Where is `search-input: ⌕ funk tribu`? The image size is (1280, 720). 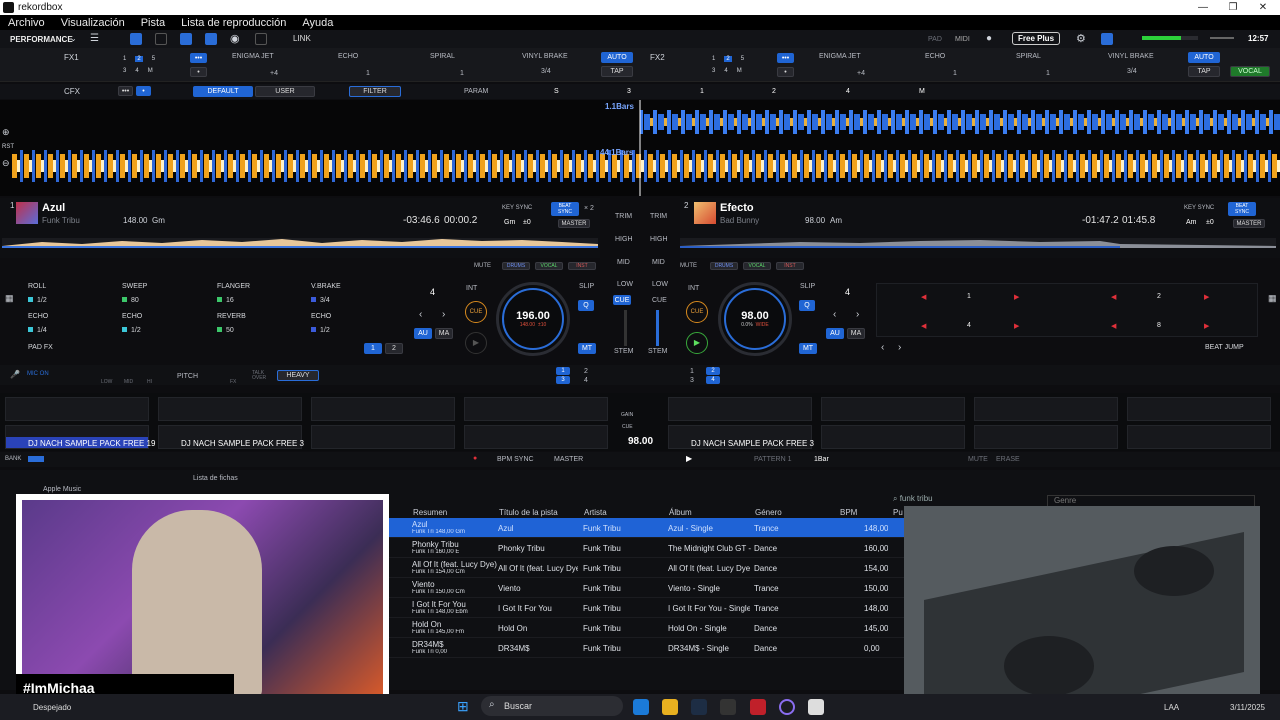
search-input: ⌕ funk tribu is located at coordinates (959, 499).